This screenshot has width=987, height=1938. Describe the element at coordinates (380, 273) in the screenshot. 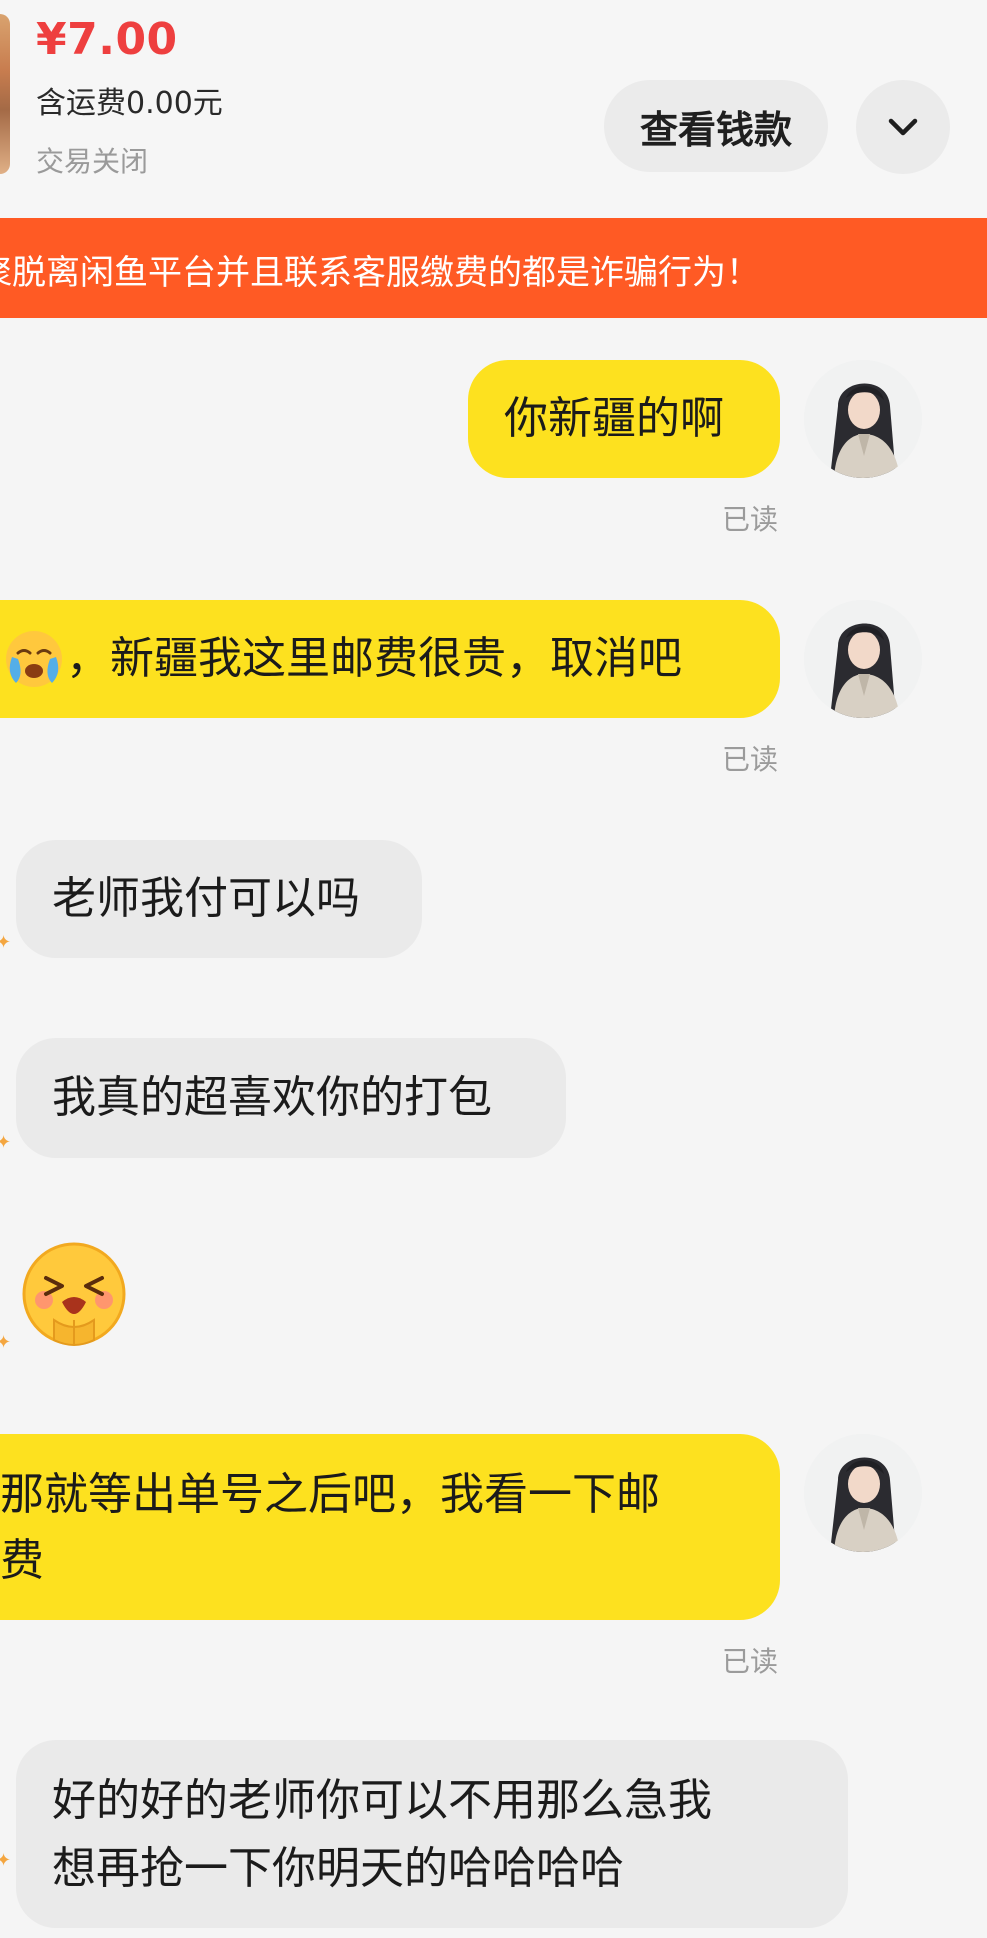

I see `fraud-warning-text: 聚脱离闲鱼平台并且联系客服缴费的都是诈骗行为！` at that location.